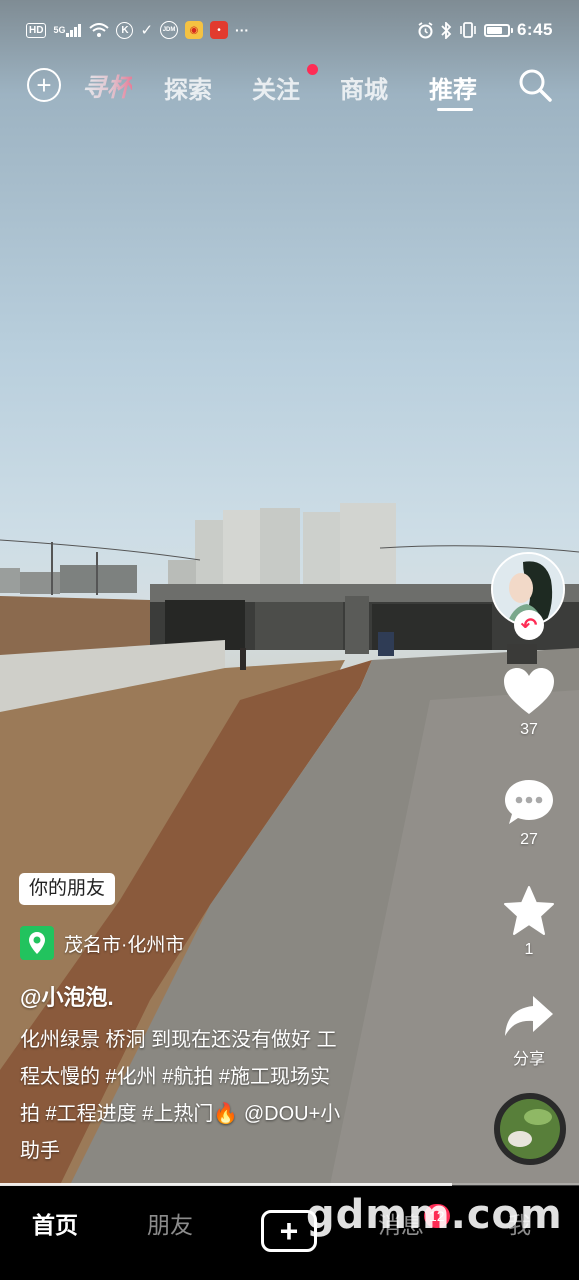  What do you see at coordinates (178, 1040) in the screenshot?
I see `caption-line: 化州绿景 桥洞 到现在还没有做好 工` at bounding box center [178, 1040].